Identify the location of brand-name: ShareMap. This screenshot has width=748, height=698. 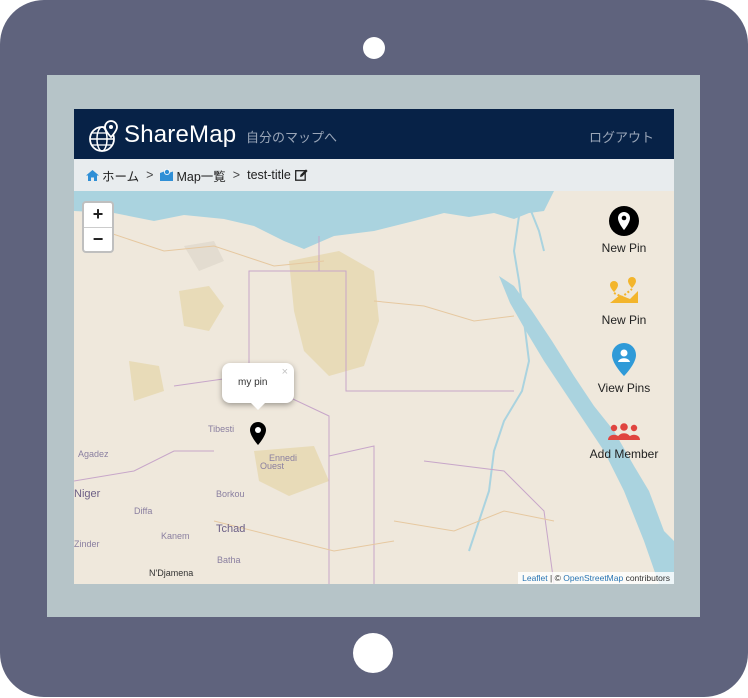
(180, 135).